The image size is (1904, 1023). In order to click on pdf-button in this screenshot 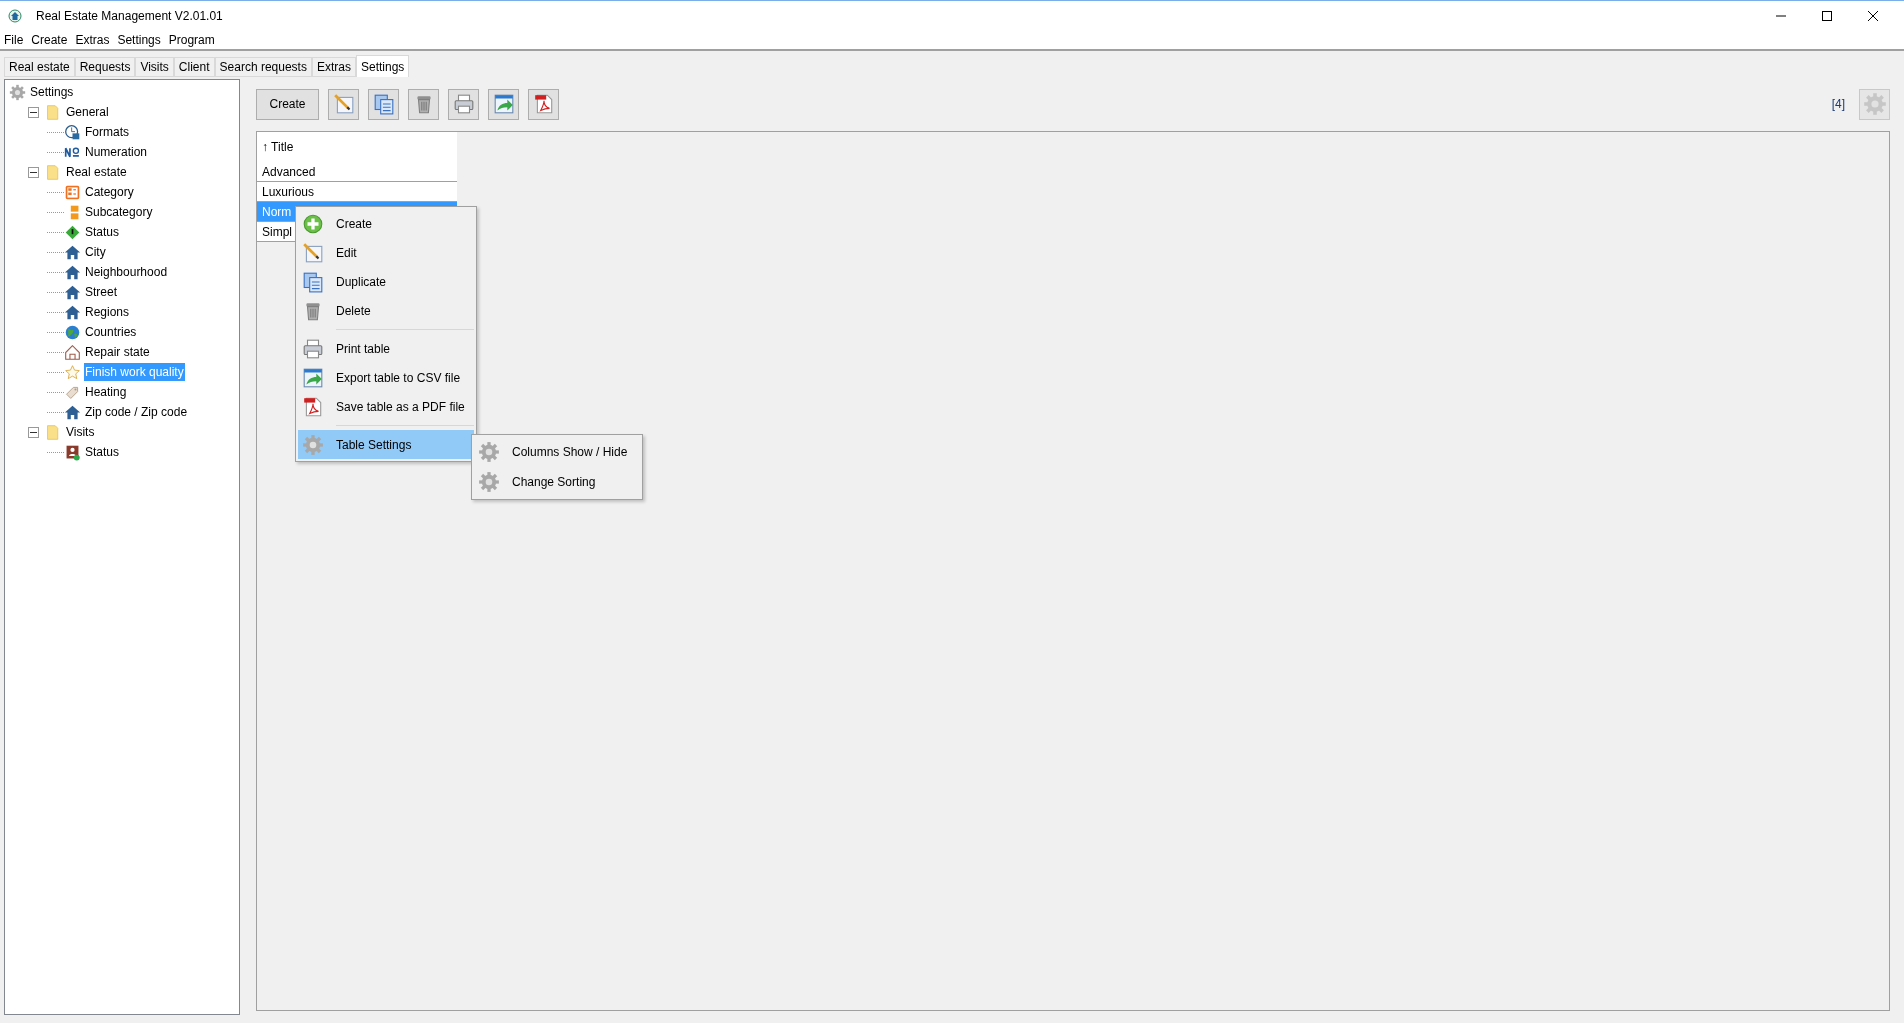, I will do `click(543, 104)`.